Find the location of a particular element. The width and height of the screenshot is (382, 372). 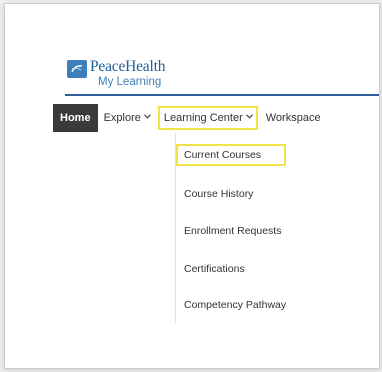

nav-explore: Explore is located at coordinates (127, 118).